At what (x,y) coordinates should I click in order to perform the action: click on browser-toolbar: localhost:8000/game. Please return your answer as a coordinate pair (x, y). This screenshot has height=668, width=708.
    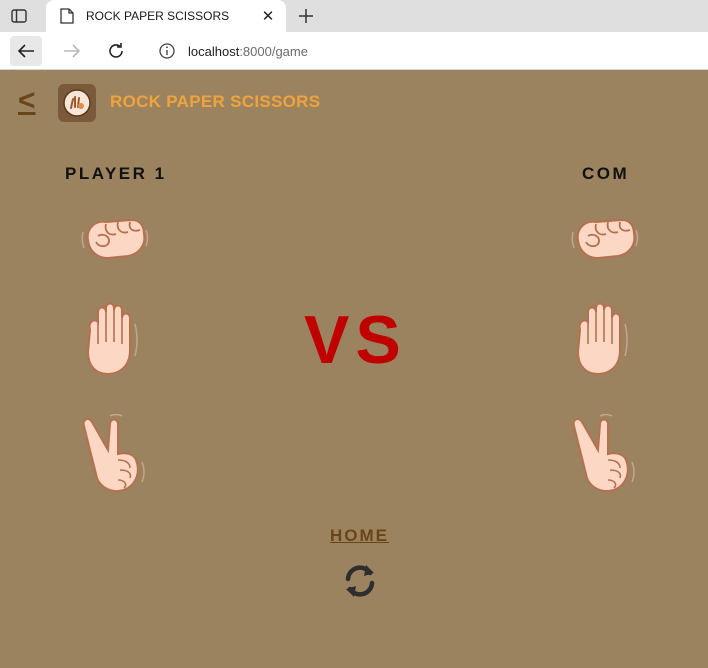
    Looking at the image, I should click on (354, 51).